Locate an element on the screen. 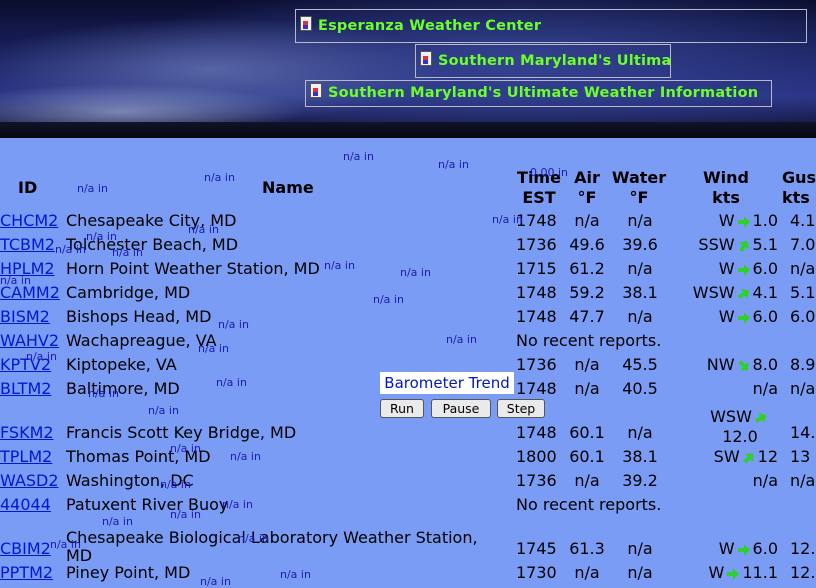 This screenshot has height=588, width=816. wind-direction: SW is located at coordinates (726, 456).